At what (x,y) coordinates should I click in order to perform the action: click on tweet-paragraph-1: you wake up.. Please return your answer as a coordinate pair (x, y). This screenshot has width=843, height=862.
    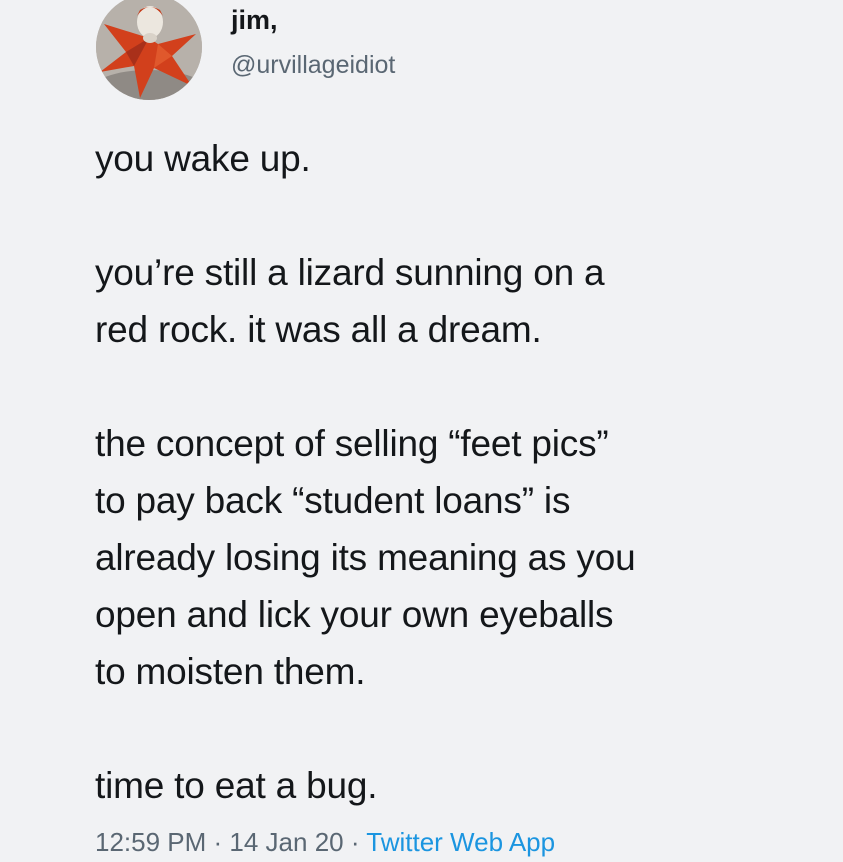
    Looking at the image, I should click on (203, 158).